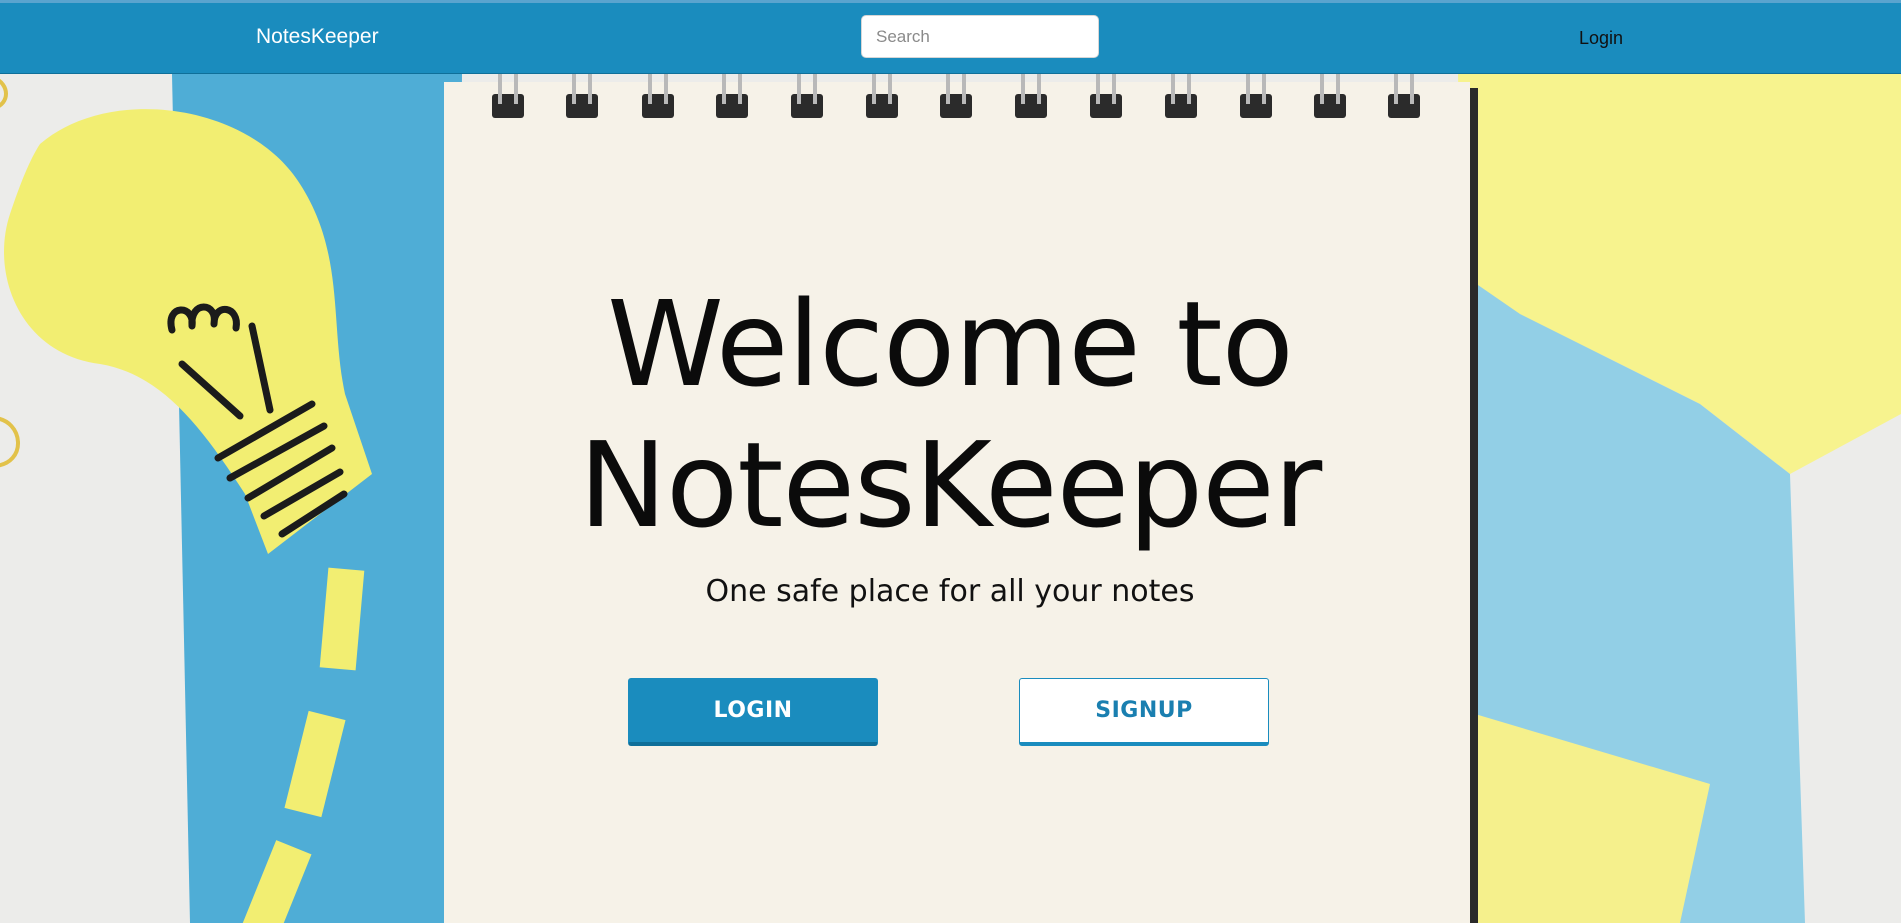 This screenshot has height=923, width=1901. What do you see at coordinates (753, 712) in the screenshot?
I see `login-button: LOGIN` at bounding box center [753, 712].